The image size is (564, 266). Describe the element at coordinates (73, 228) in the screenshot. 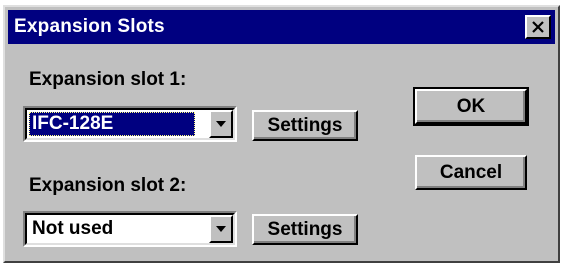

I see `expansion-slot-2-value: Not used` at that location.